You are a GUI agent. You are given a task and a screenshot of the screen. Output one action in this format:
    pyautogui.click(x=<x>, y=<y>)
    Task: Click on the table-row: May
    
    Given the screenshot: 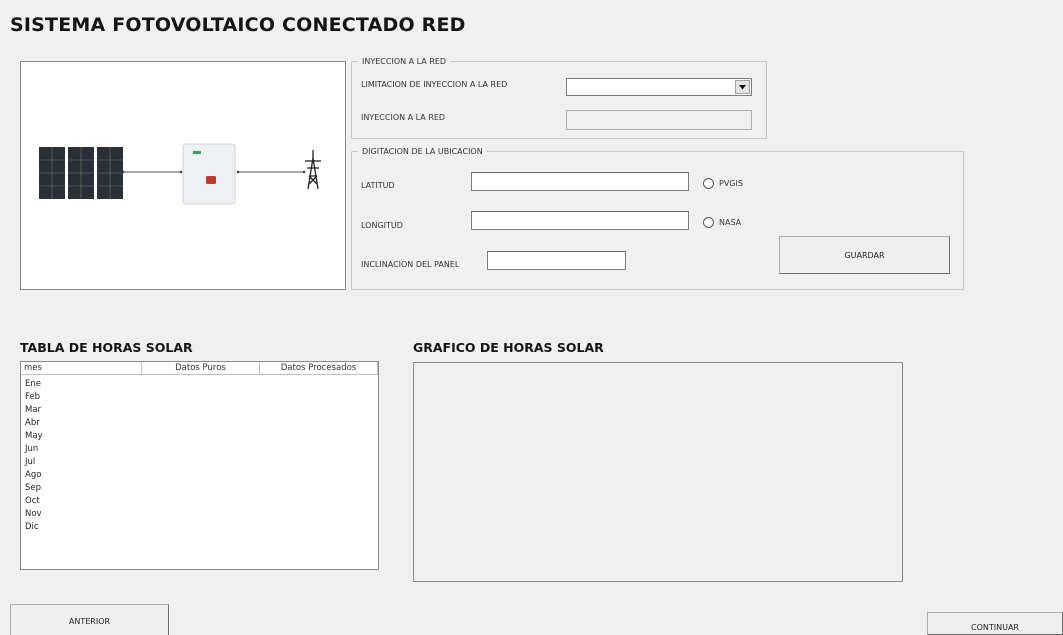 What is the action you would take?
    pyautogui.click(x=199, y=436)
    